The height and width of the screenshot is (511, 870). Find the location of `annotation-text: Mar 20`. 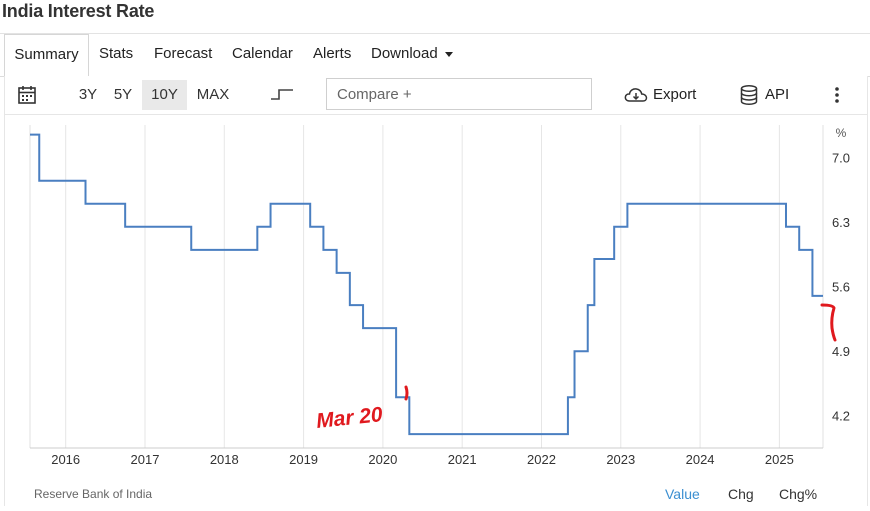

annotation-text: Mar 20 is located at coordinates (349, 418).